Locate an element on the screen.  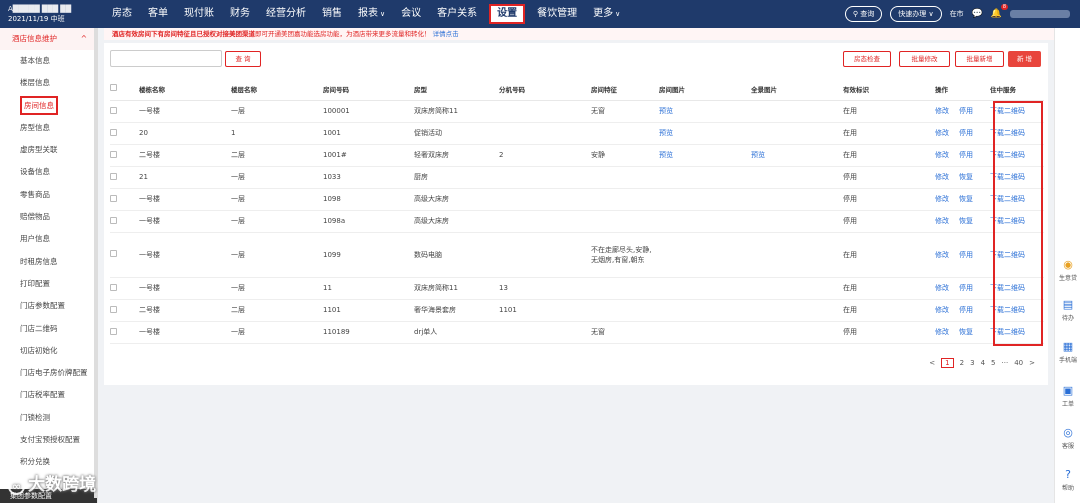
sidebar-item-room-type-info: 房型信息 is located at coordinates (48, 128).